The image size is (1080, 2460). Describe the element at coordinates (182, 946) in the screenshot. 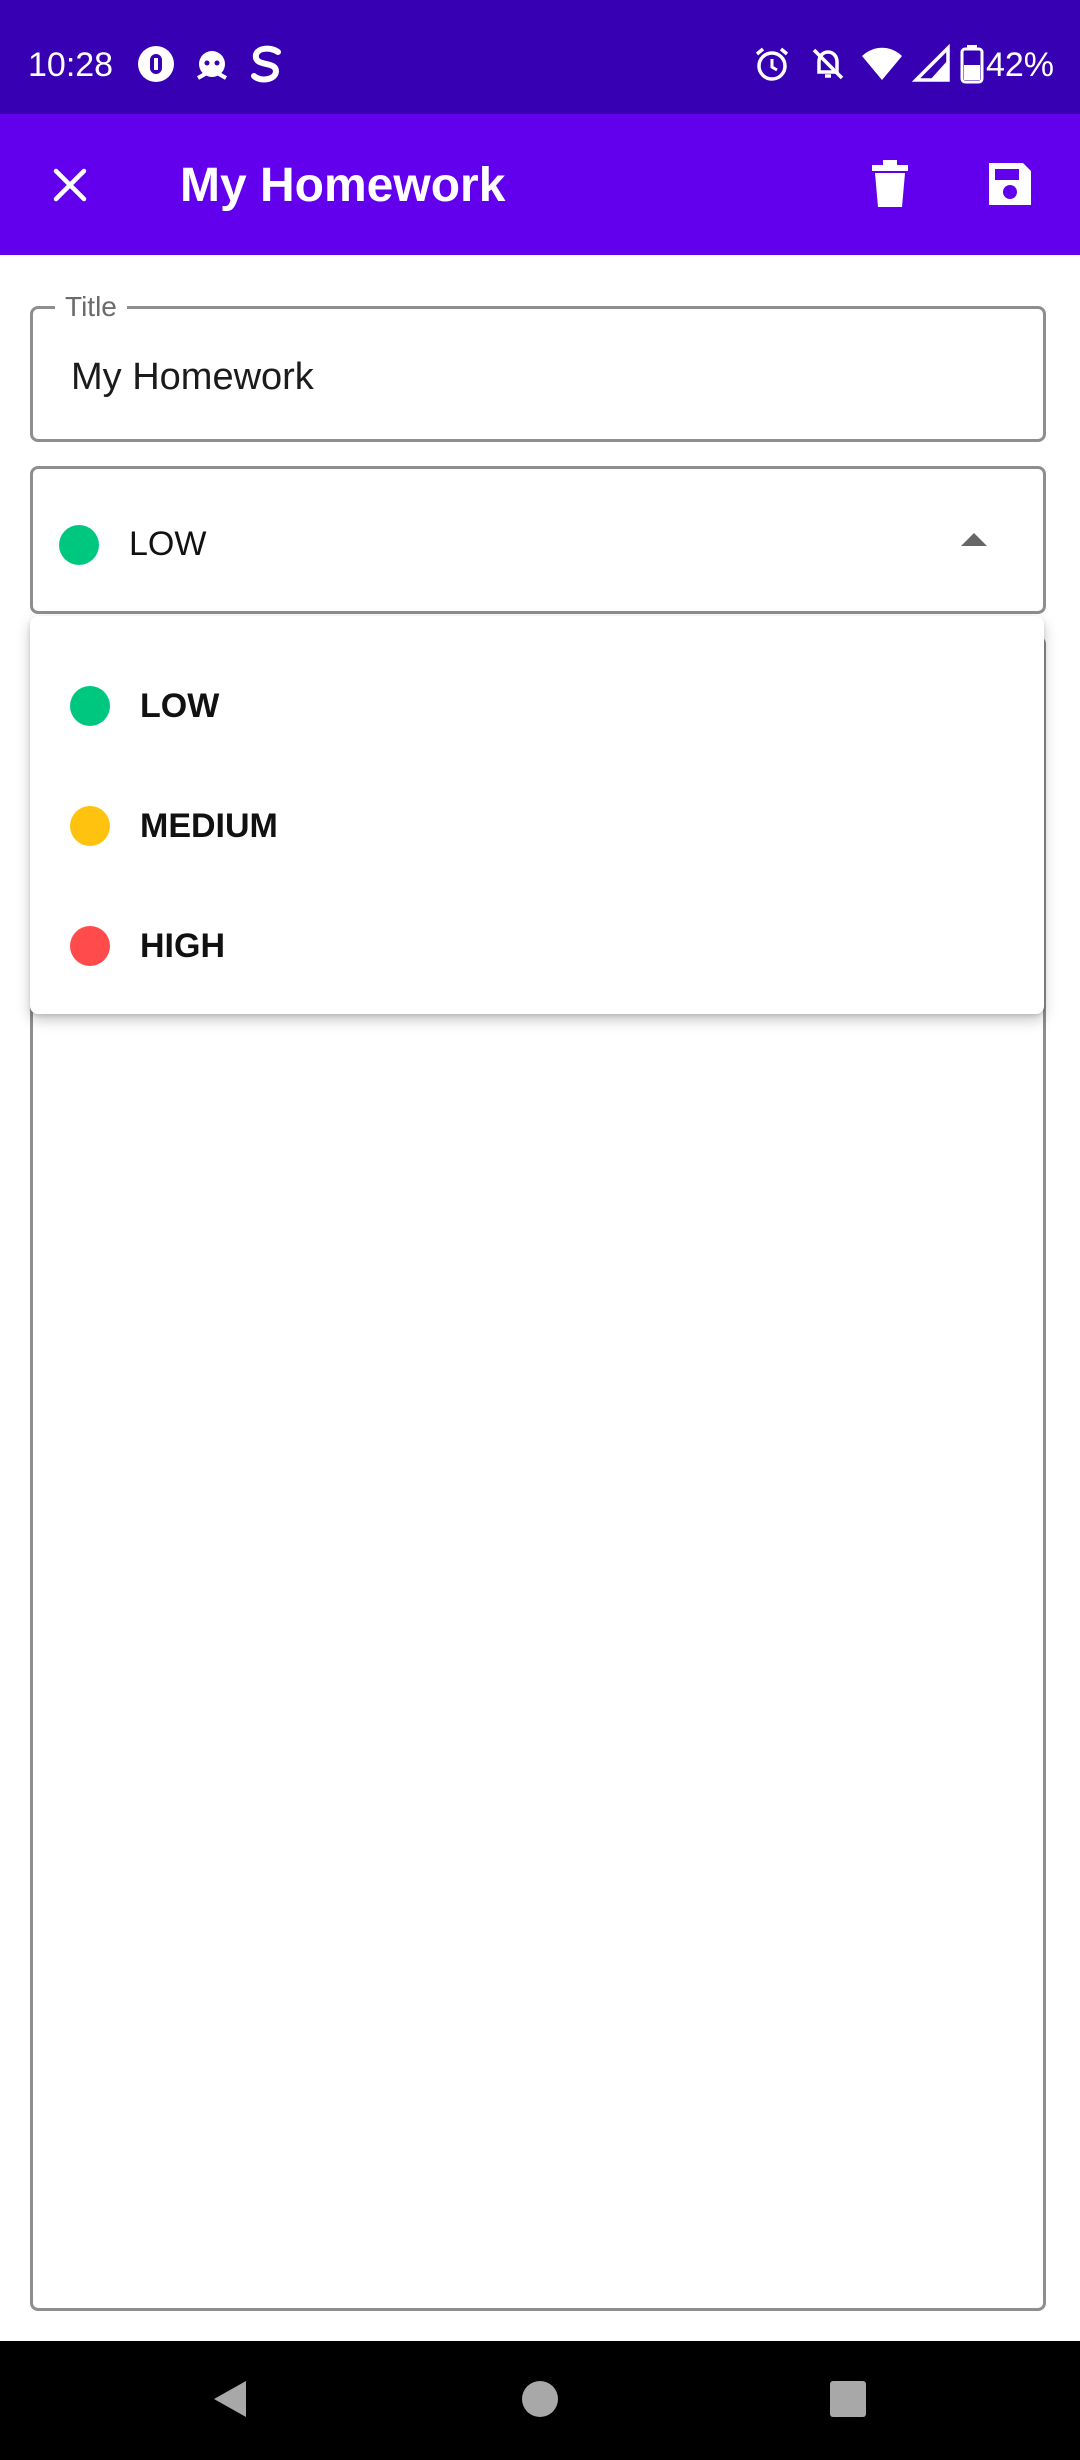

I see `priority-option-label: HIGH` at that location.